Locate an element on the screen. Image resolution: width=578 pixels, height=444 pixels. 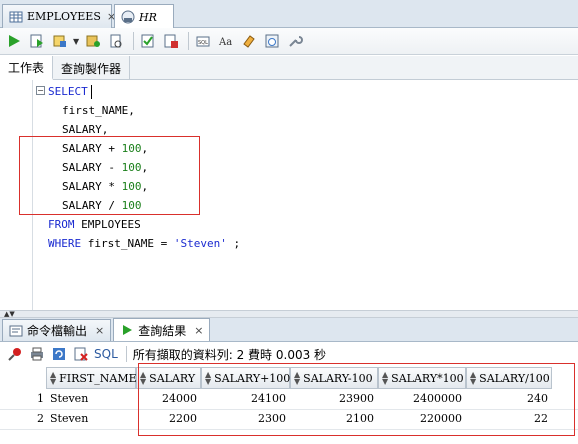
keyword-select: SELECT is located at coordinates (68, 91).